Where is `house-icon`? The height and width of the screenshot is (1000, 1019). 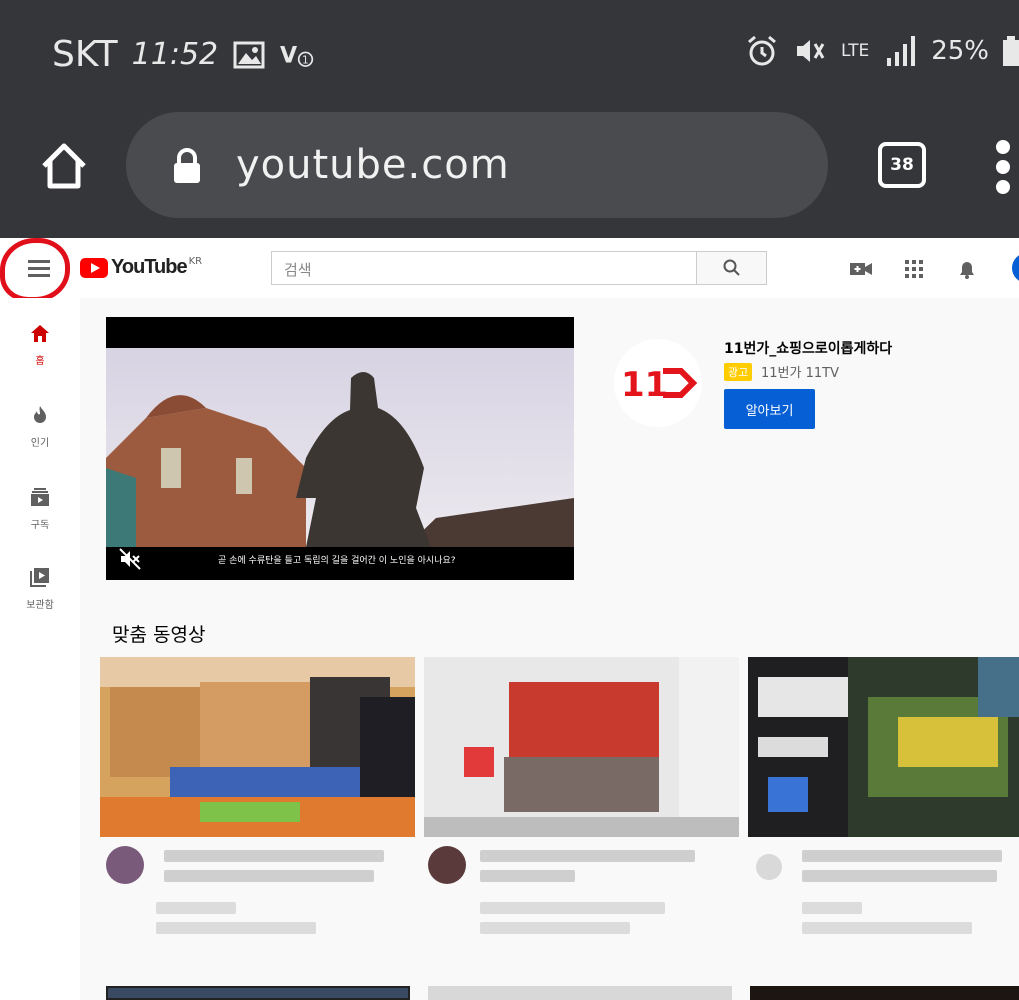 house-icon is located at coordinates (64, 166).